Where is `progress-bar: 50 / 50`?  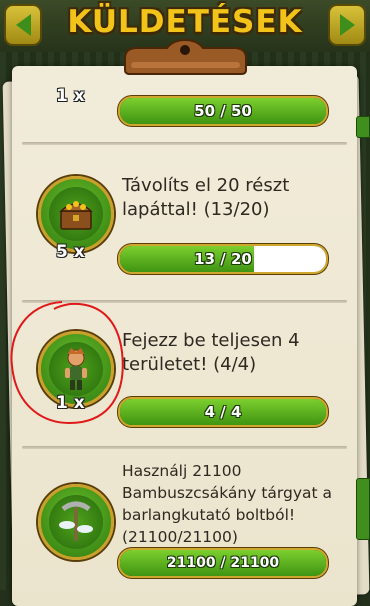 progress-bar: 50 / 50 is located at coordinates (223, 111).